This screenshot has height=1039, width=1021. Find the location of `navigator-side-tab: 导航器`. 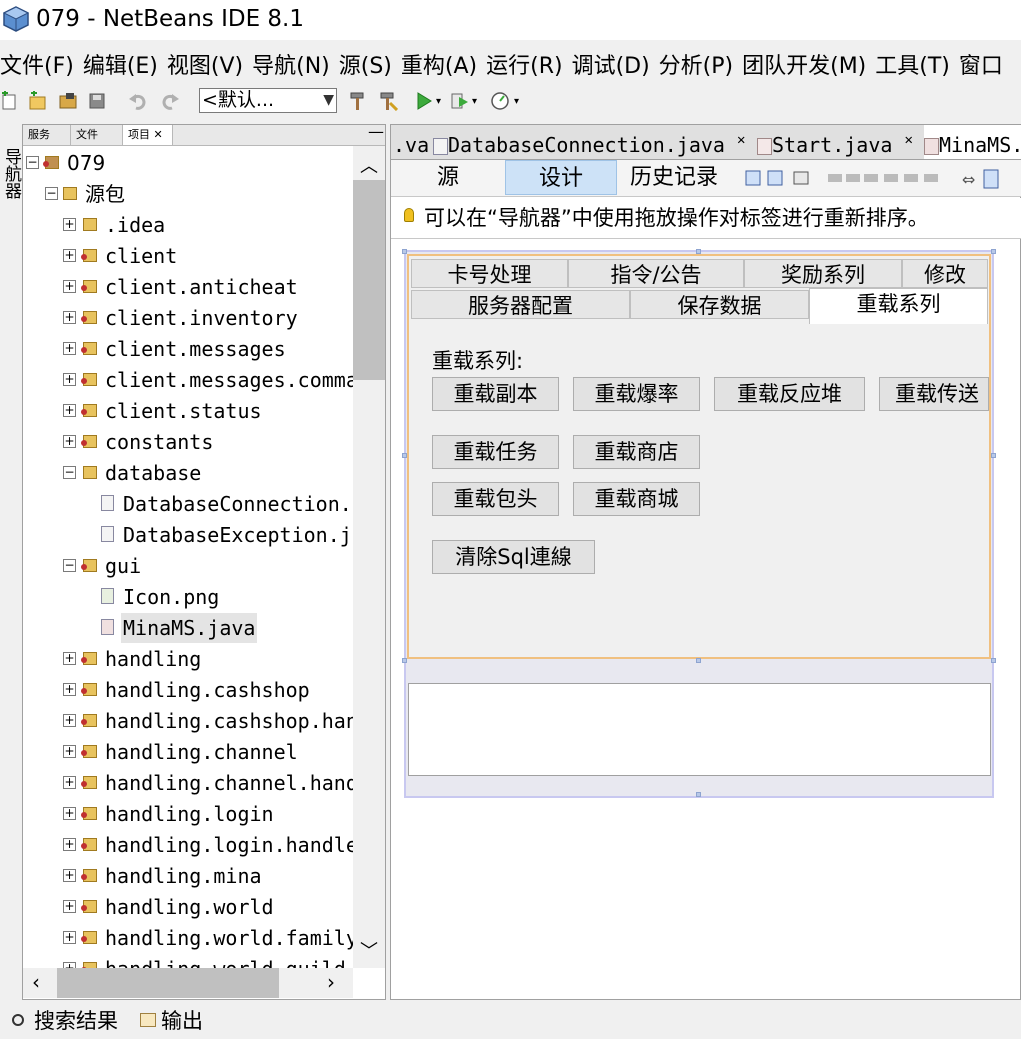

navigator-side-tab: 导航器 is located at coordinates (10, 173).